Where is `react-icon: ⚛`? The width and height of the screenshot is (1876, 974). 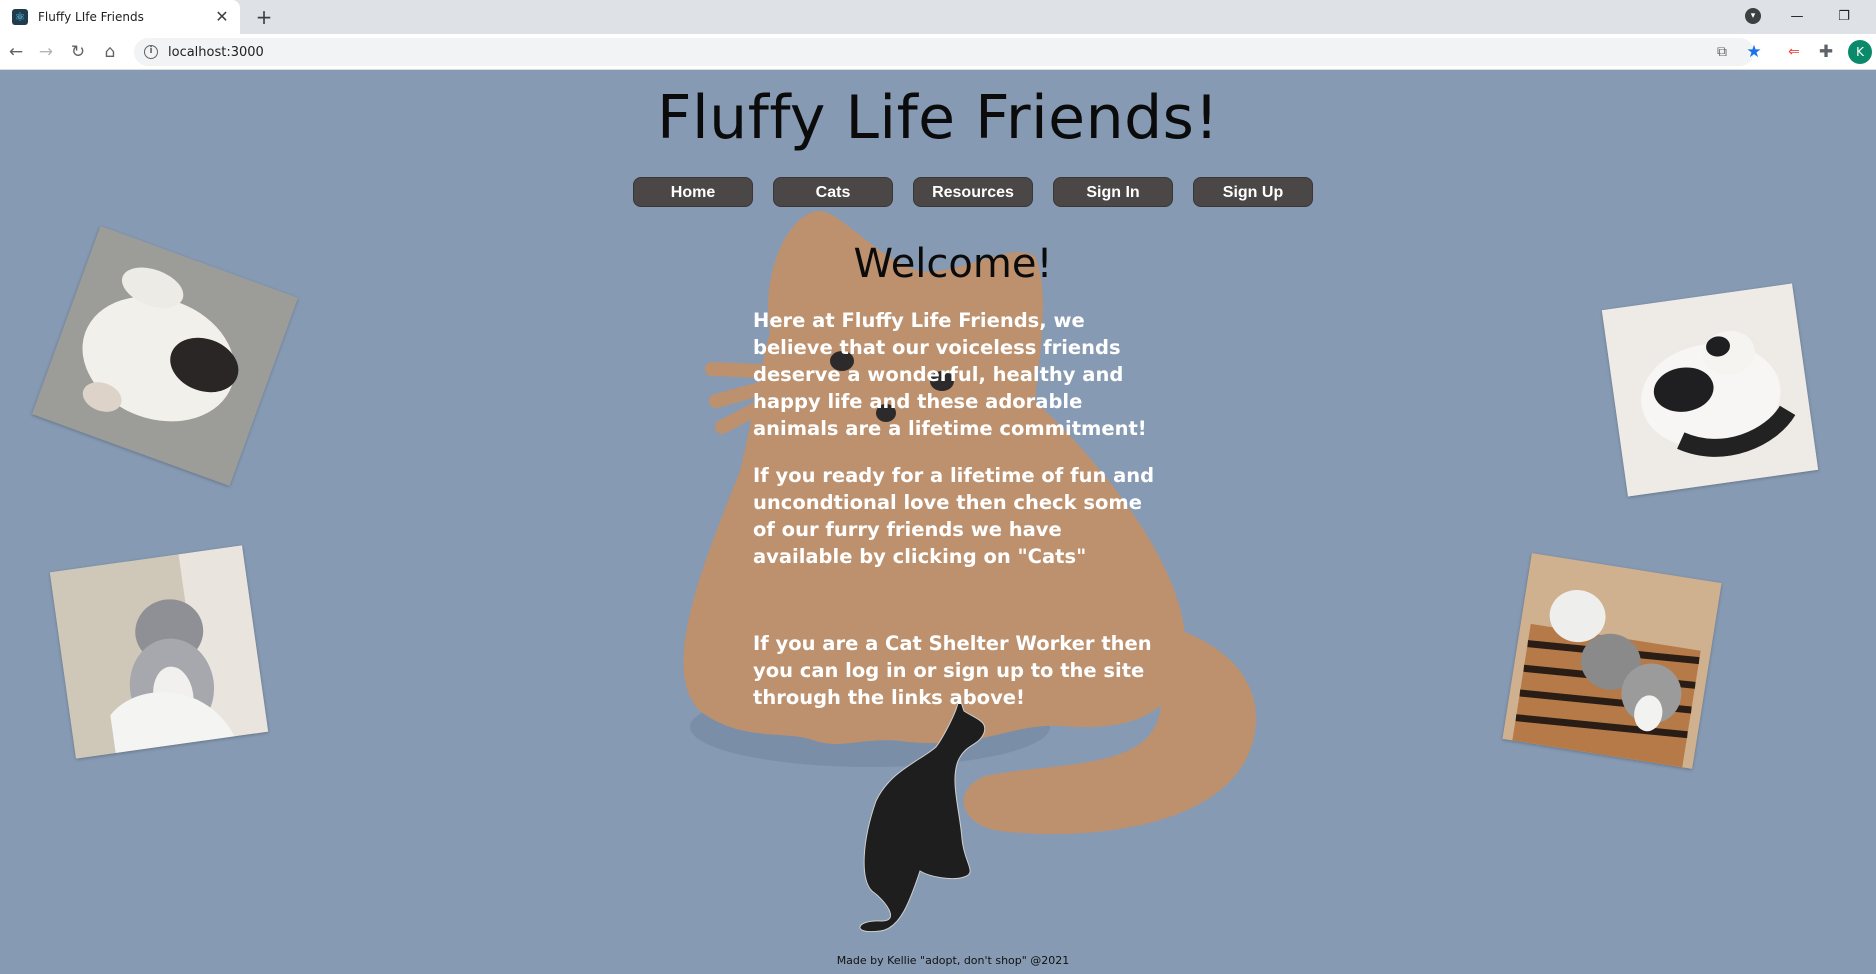 react-icon: ⚛ is located at coordinates (20, 17).